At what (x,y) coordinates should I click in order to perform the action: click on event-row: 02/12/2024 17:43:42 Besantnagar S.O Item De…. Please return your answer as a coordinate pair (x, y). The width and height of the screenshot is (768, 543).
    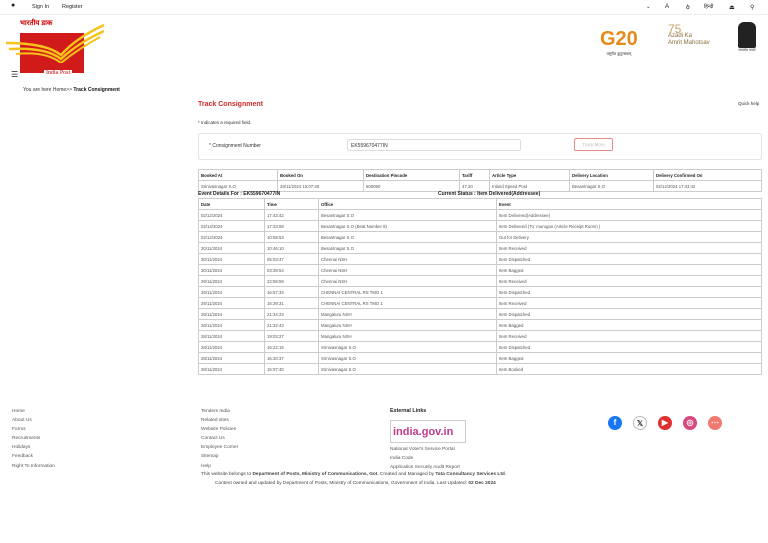
    Looking at the image, I should click on (480, 215).